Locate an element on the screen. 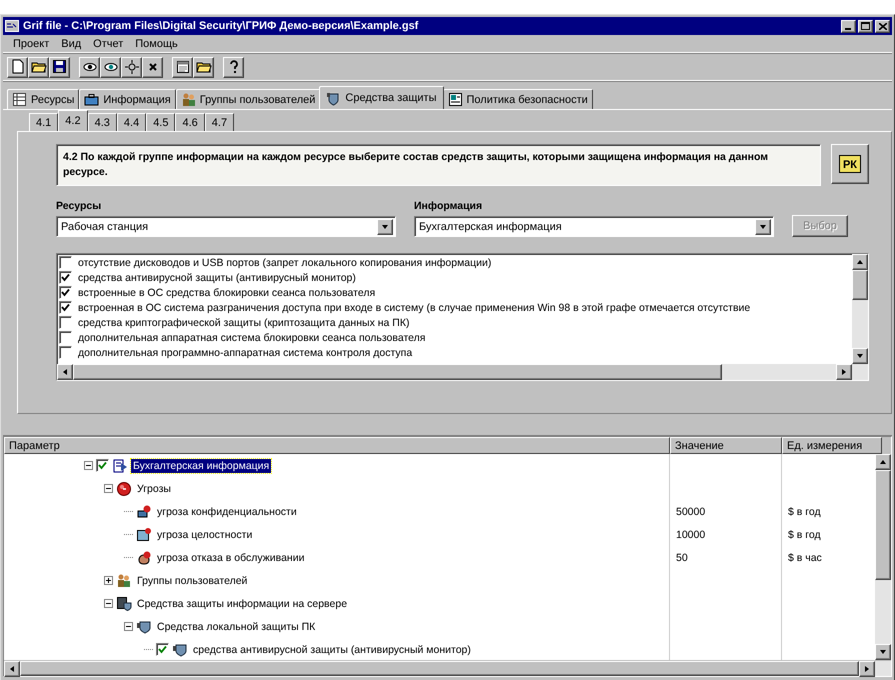 This screenshot has width=895, height=680. tab: Ресурсы is located at coordinates (43, 99).